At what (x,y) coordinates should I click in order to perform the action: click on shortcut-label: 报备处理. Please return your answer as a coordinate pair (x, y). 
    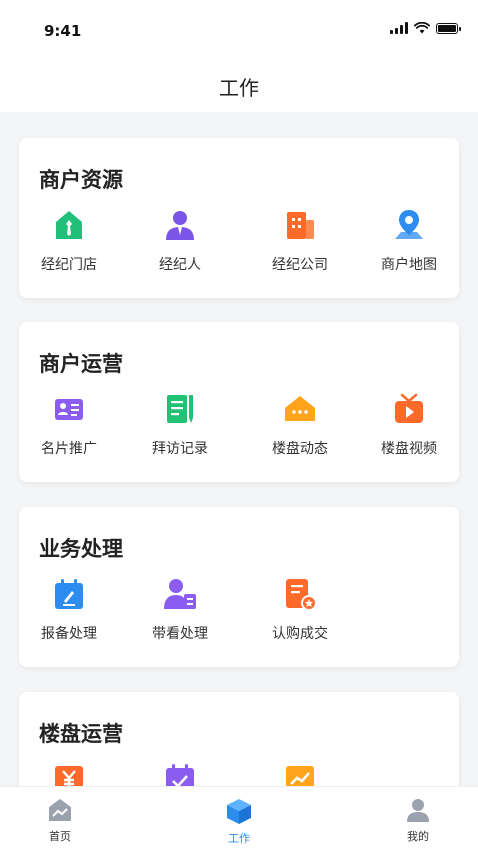
    Looking at the image, I should click on (69, 634).